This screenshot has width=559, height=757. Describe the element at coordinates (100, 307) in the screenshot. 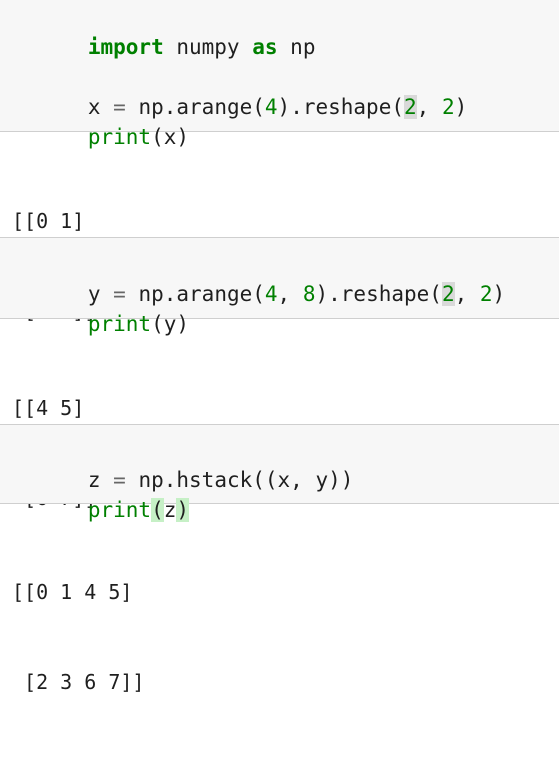

I see `code-line: print(y)` at that location.